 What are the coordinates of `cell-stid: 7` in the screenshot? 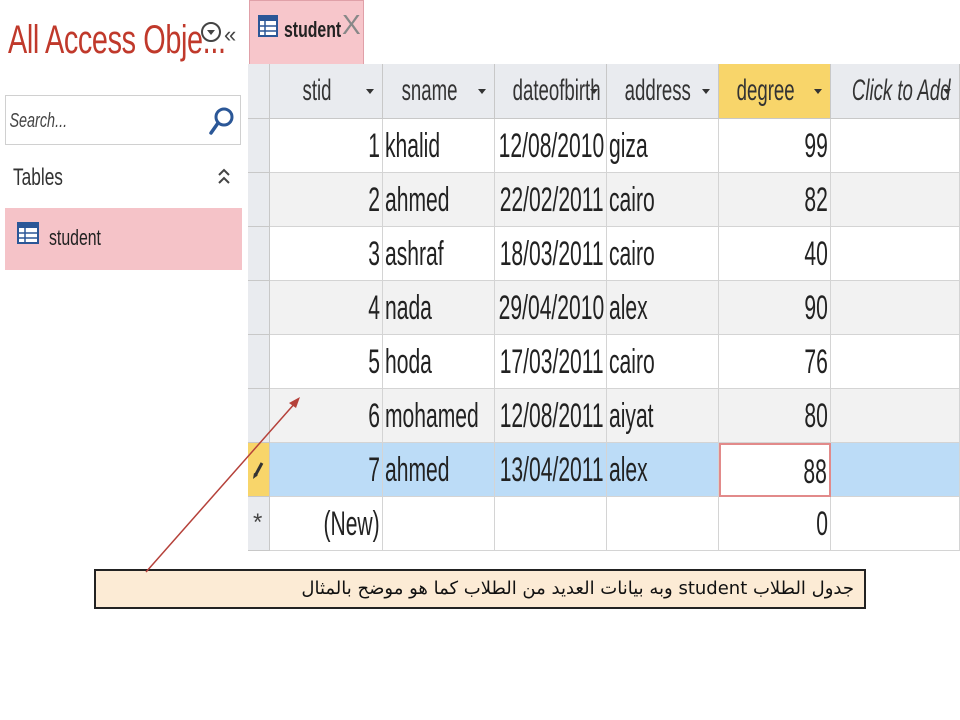 It's located at (326, 470).